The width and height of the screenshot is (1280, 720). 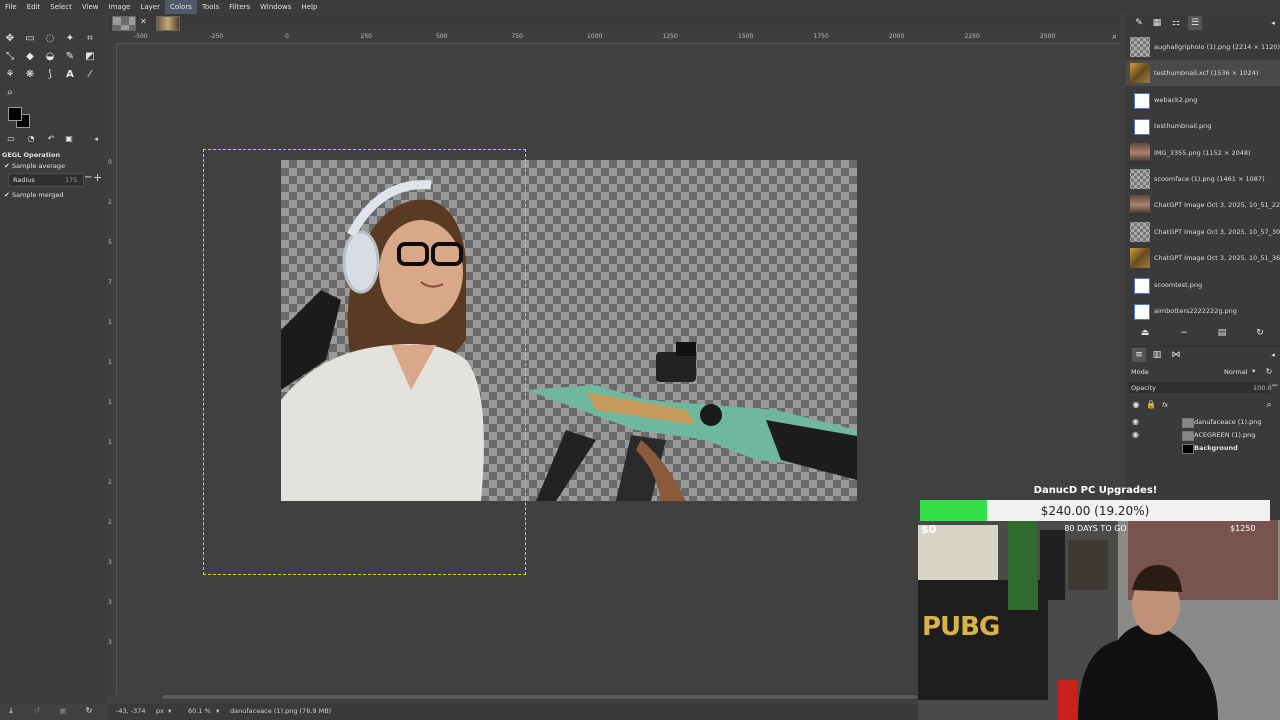 I want to click on image-name: scoomtest.png, so click(x=1178, y=284).